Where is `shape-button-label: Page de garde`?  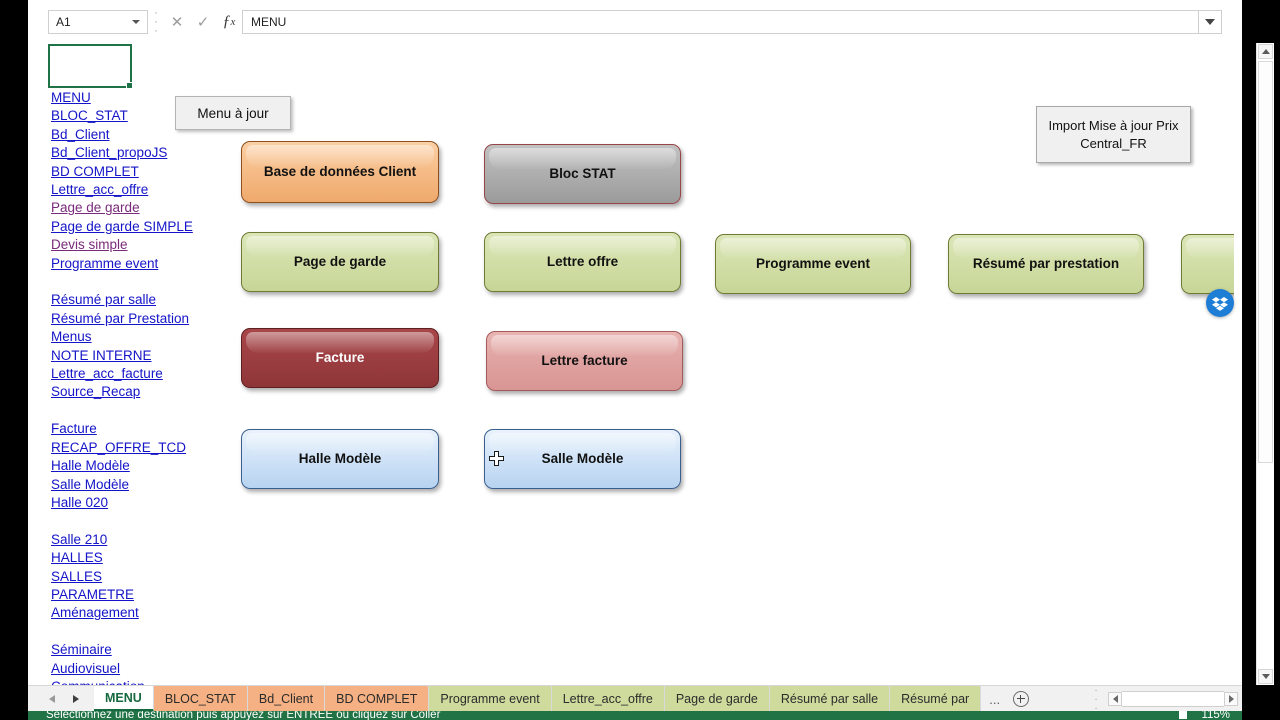 shape-button-label: Page de garde is located at coordinates (340, 261).